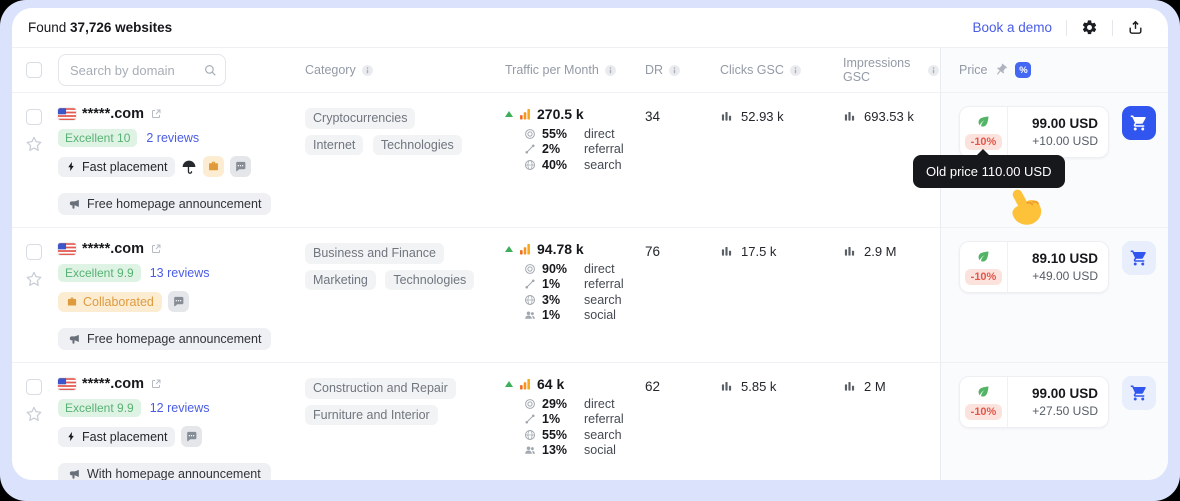  Describe the element at coordinates (100, 27) in the screenshot. I see `results-count: Found 37,726 websites` at that location.